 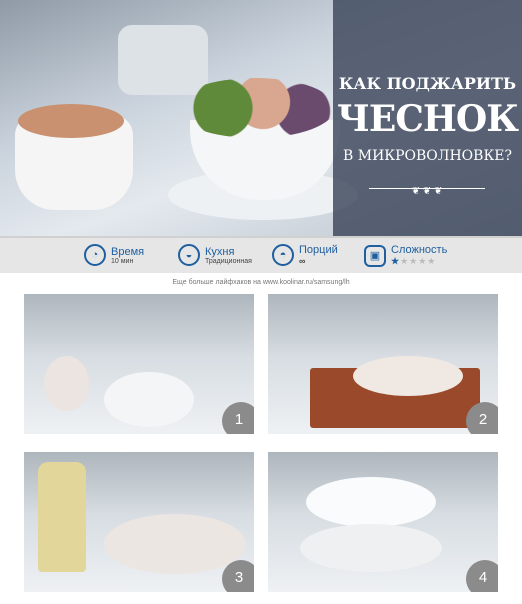 What do you see at coordinates (163, 60) in the screenshot?
I see `background-jar` at bounding box center [163, 60].